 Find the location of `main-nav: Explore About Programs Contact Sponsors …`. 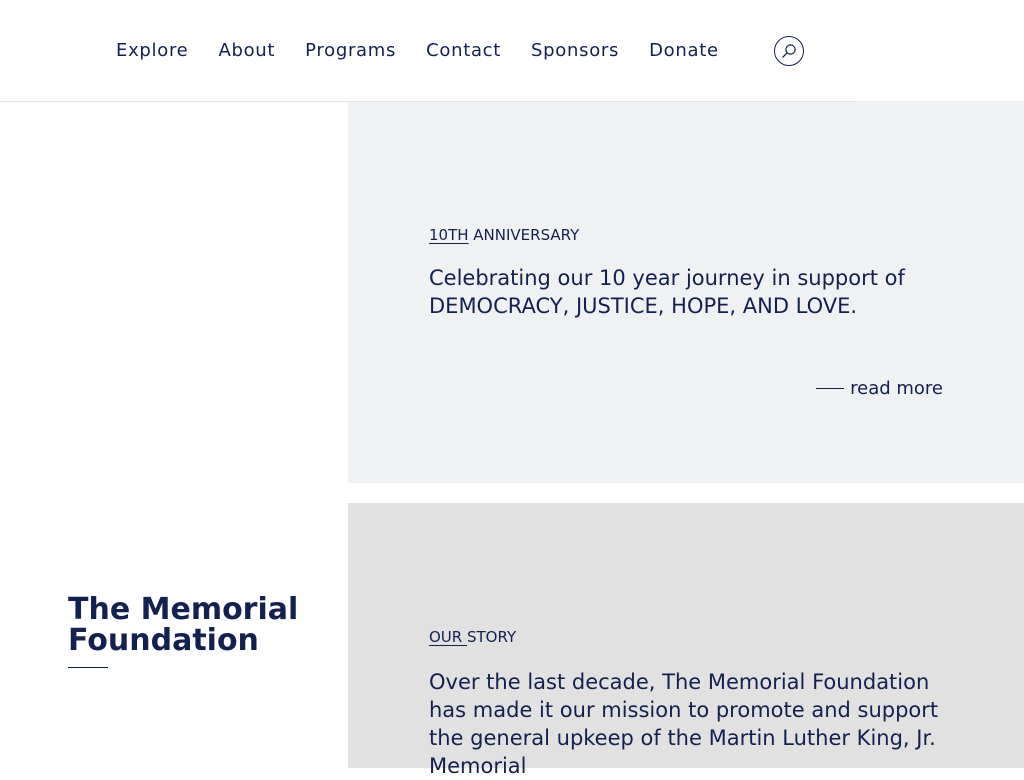

main-nav: Explore About Programs Contact Sponsors … is located at coordinates (417, 50).